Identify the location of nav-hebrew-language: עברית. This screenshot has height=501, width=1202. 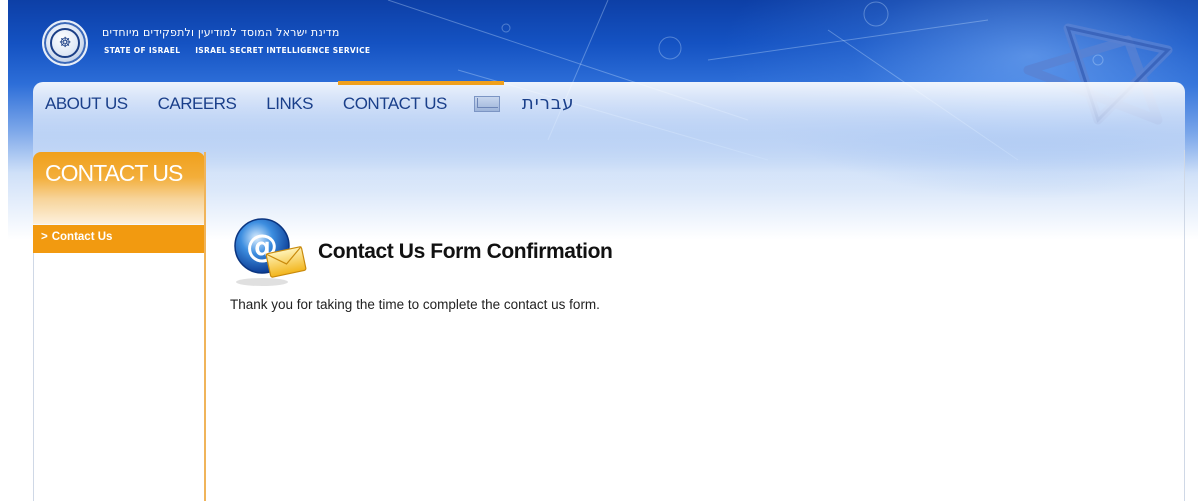
(548, 99).